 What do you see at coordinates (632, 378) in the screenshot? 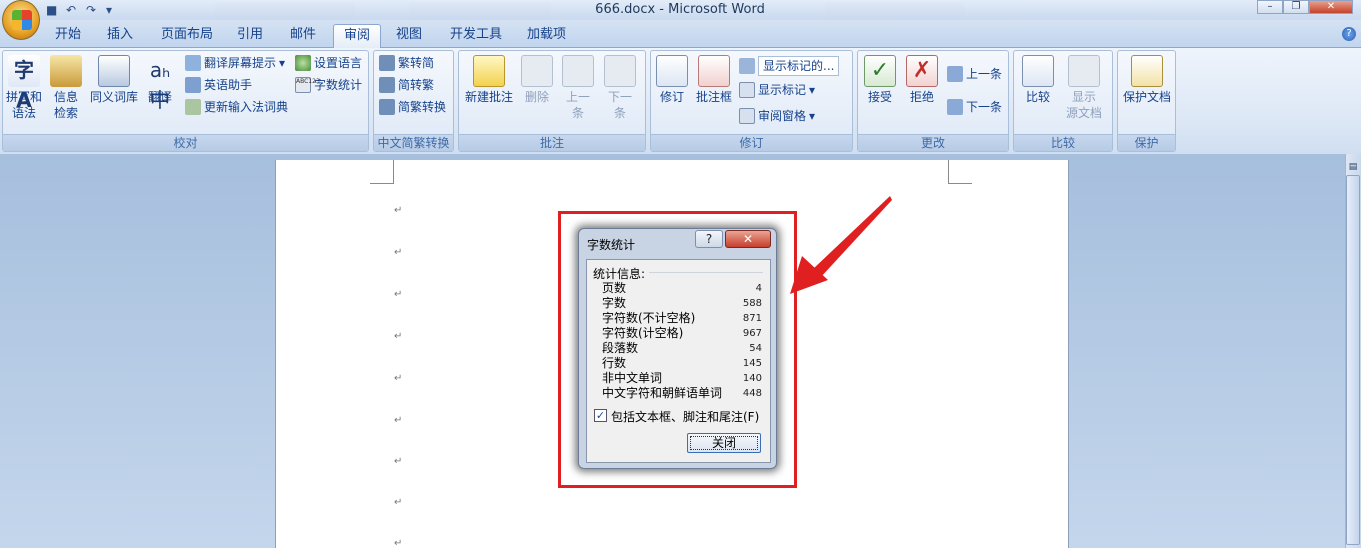
I see `stat-label: 非中文单词` at bounding box center [632, 378].